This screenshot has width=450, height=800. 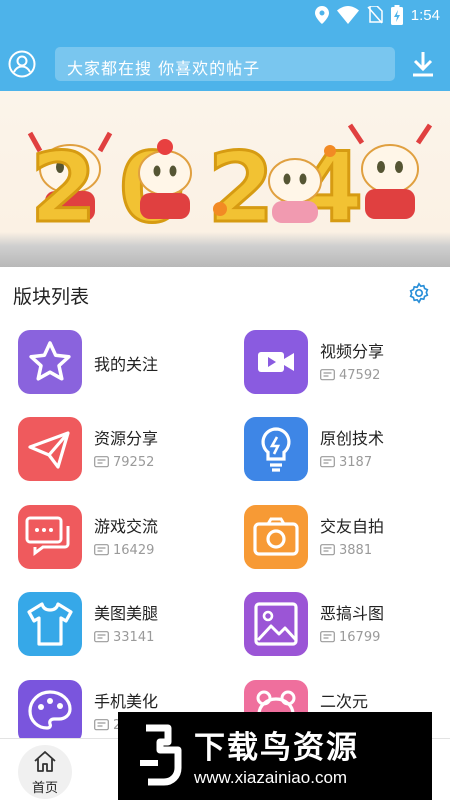 I want to click on post-count-value: 16799, so click(x=360, y=637).